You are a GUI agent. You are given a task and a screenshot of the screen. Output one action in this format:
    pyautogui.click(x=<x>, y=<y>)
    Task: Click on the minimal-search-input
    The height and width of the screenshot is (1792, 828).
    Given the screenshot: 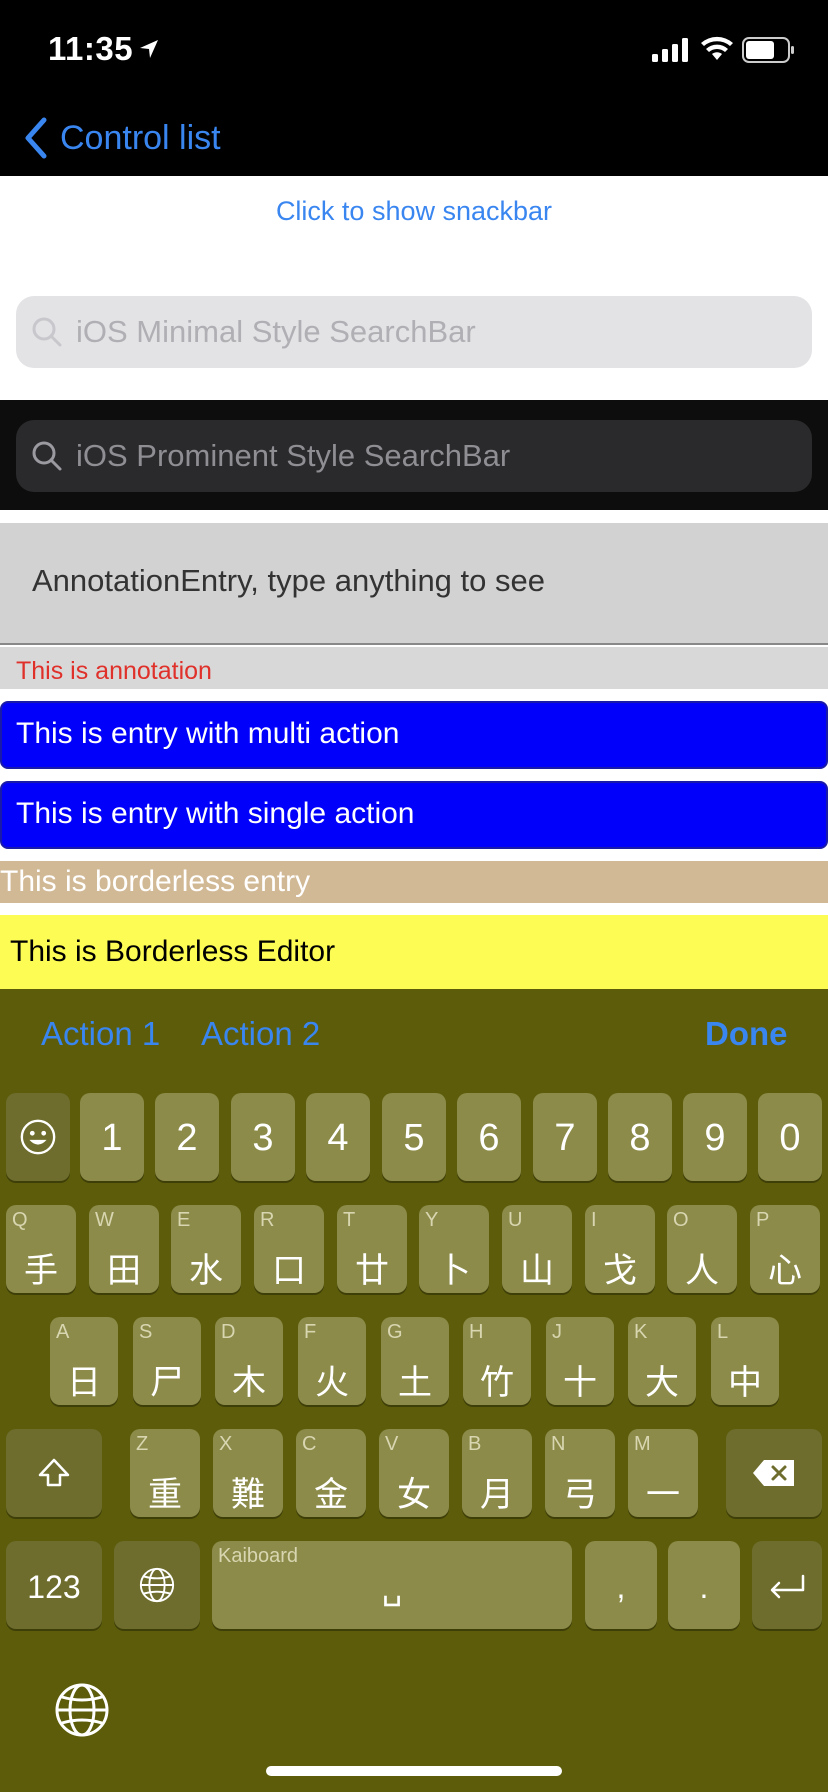 What is the action you would take?
    pyautogui.click(x=426, y=332)
    